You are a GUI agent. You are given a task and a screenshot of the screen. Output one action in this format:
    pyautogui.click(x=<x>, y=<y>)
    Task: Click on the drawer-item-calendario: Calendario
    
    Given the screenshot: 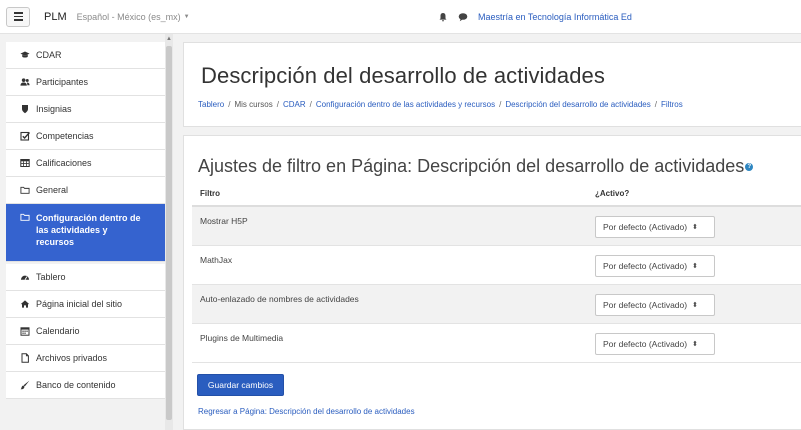 What is the action you would take?
    pyautogui.click(x=85, y=331)
    